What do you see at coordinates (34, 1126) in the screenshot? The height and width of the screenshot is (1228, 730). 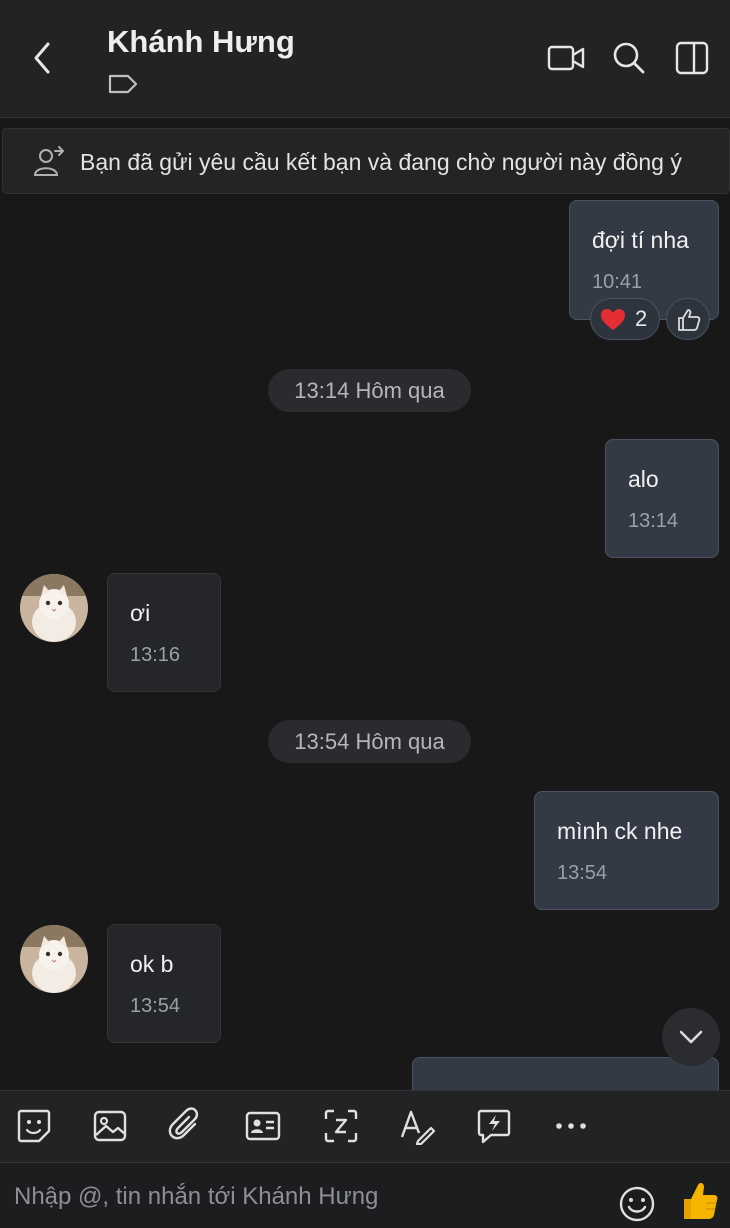 I see `sticker-icon` at bounding box center [34, 1126].